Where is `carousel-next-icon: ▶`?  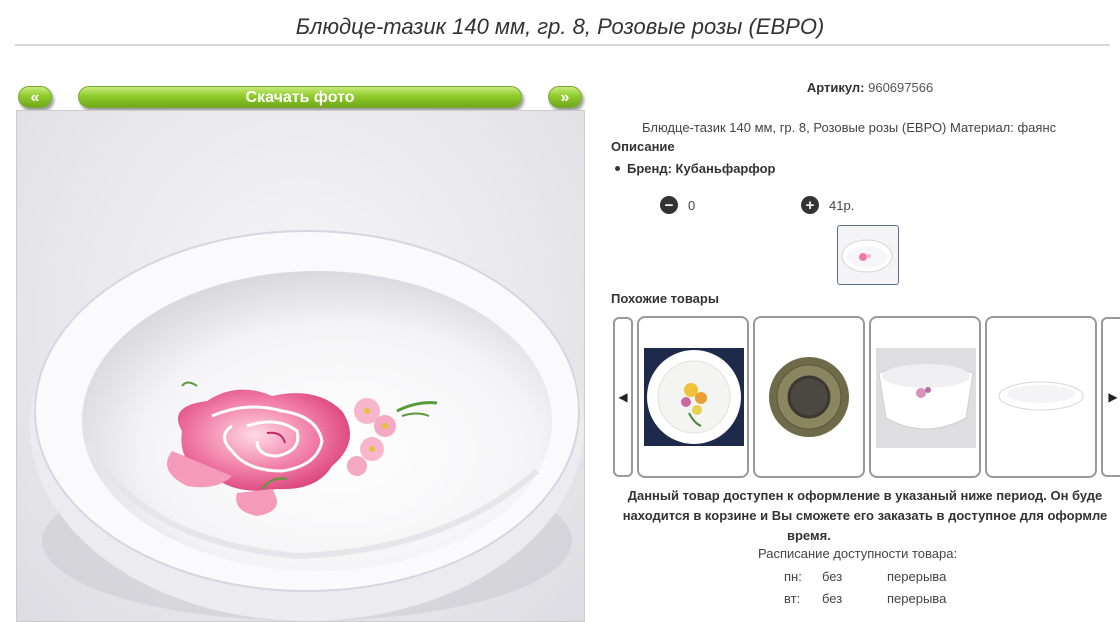 carousel-next-icon: ▶ is located at coordinates (1110, 397).